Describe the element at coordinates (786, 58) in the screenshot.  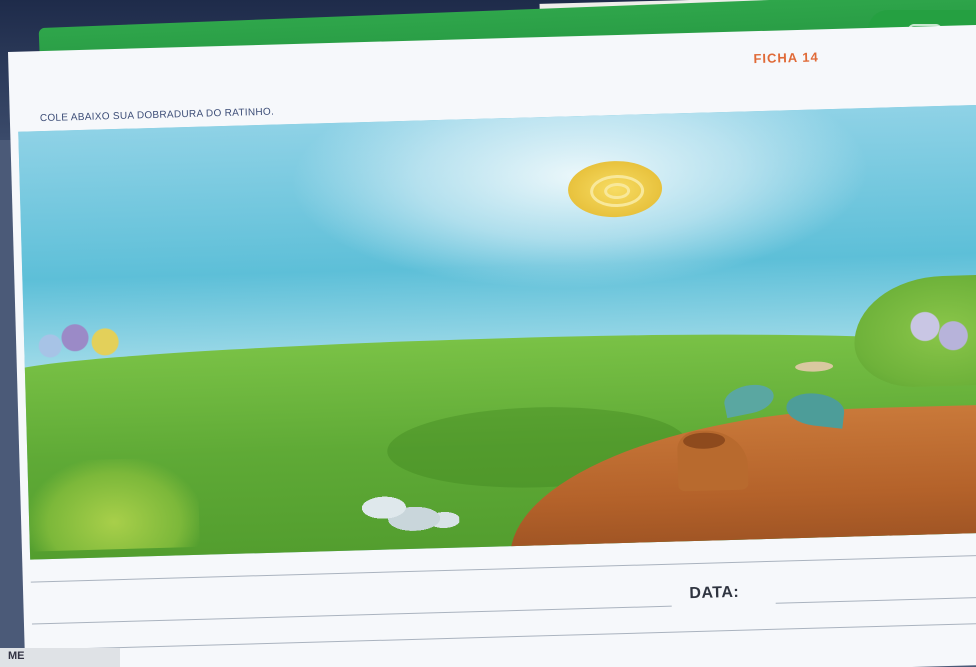
I see `sheet-number: FICHA 14` at that location.